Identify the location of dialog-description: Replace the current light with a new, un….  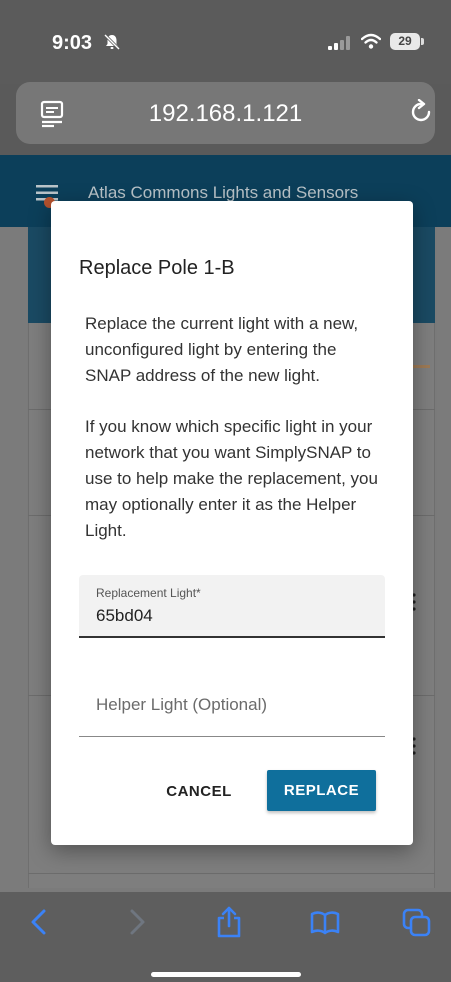
(222, 349).